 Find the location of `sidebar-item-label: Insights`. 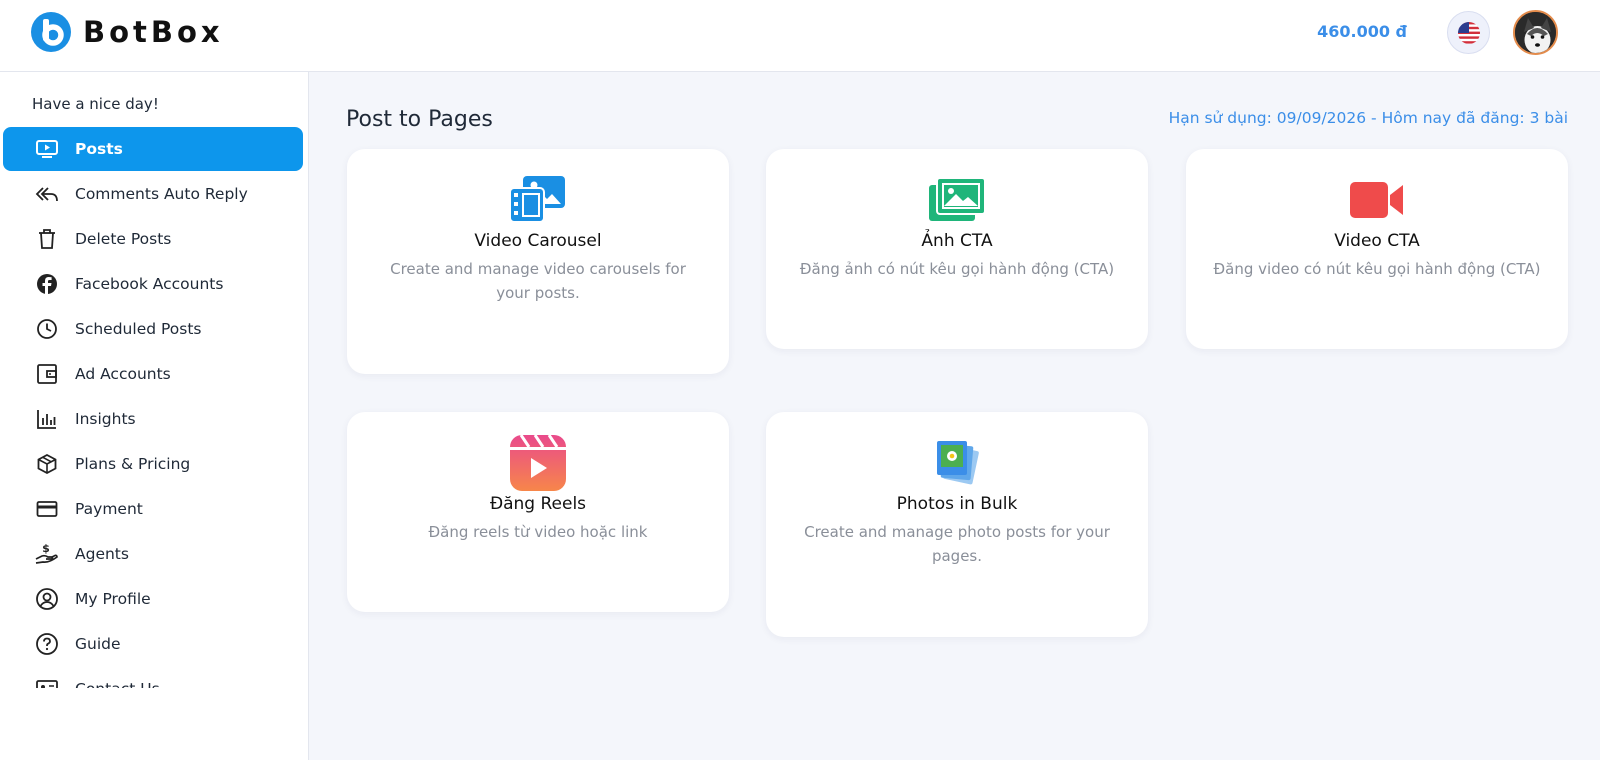

sidebar-item-label: Insights is located at coordinates (105, 419).